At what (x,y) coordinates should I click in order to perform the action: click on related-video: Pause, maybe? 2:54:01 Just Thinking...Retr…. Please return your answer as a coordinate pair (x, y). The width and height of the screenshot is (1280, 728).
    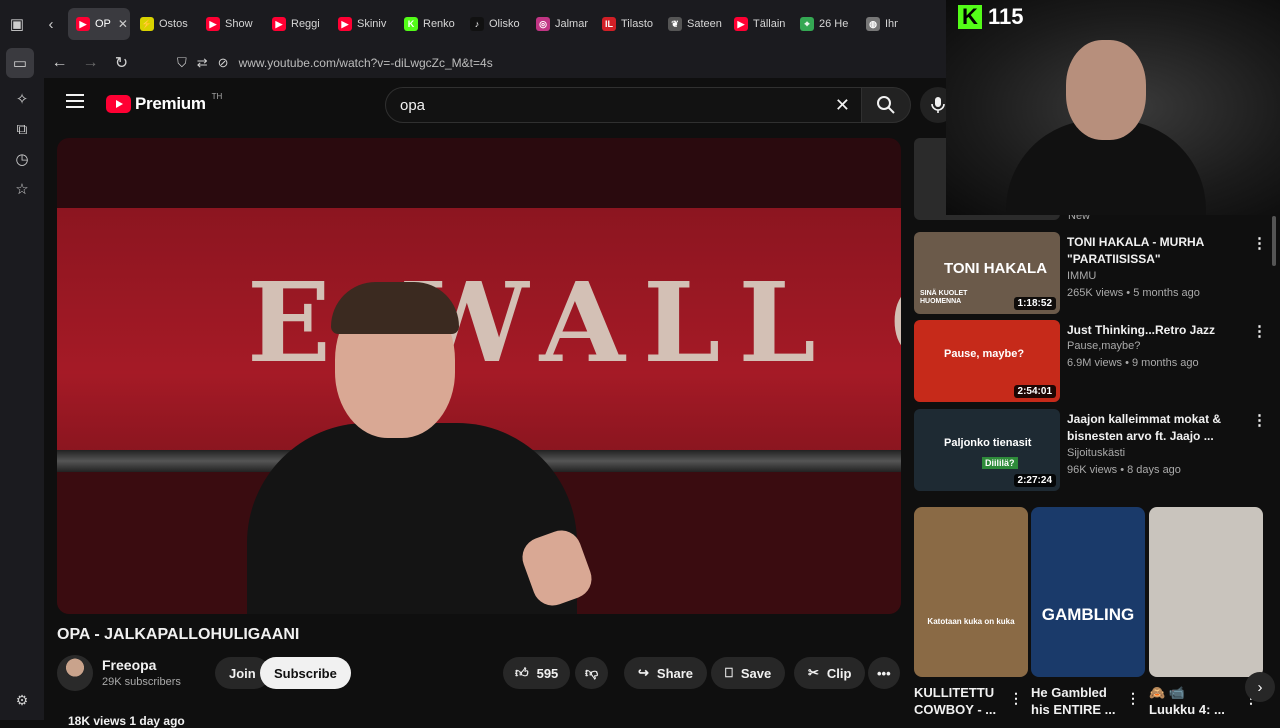
    Looking at the image, I should click on (1097, 361).